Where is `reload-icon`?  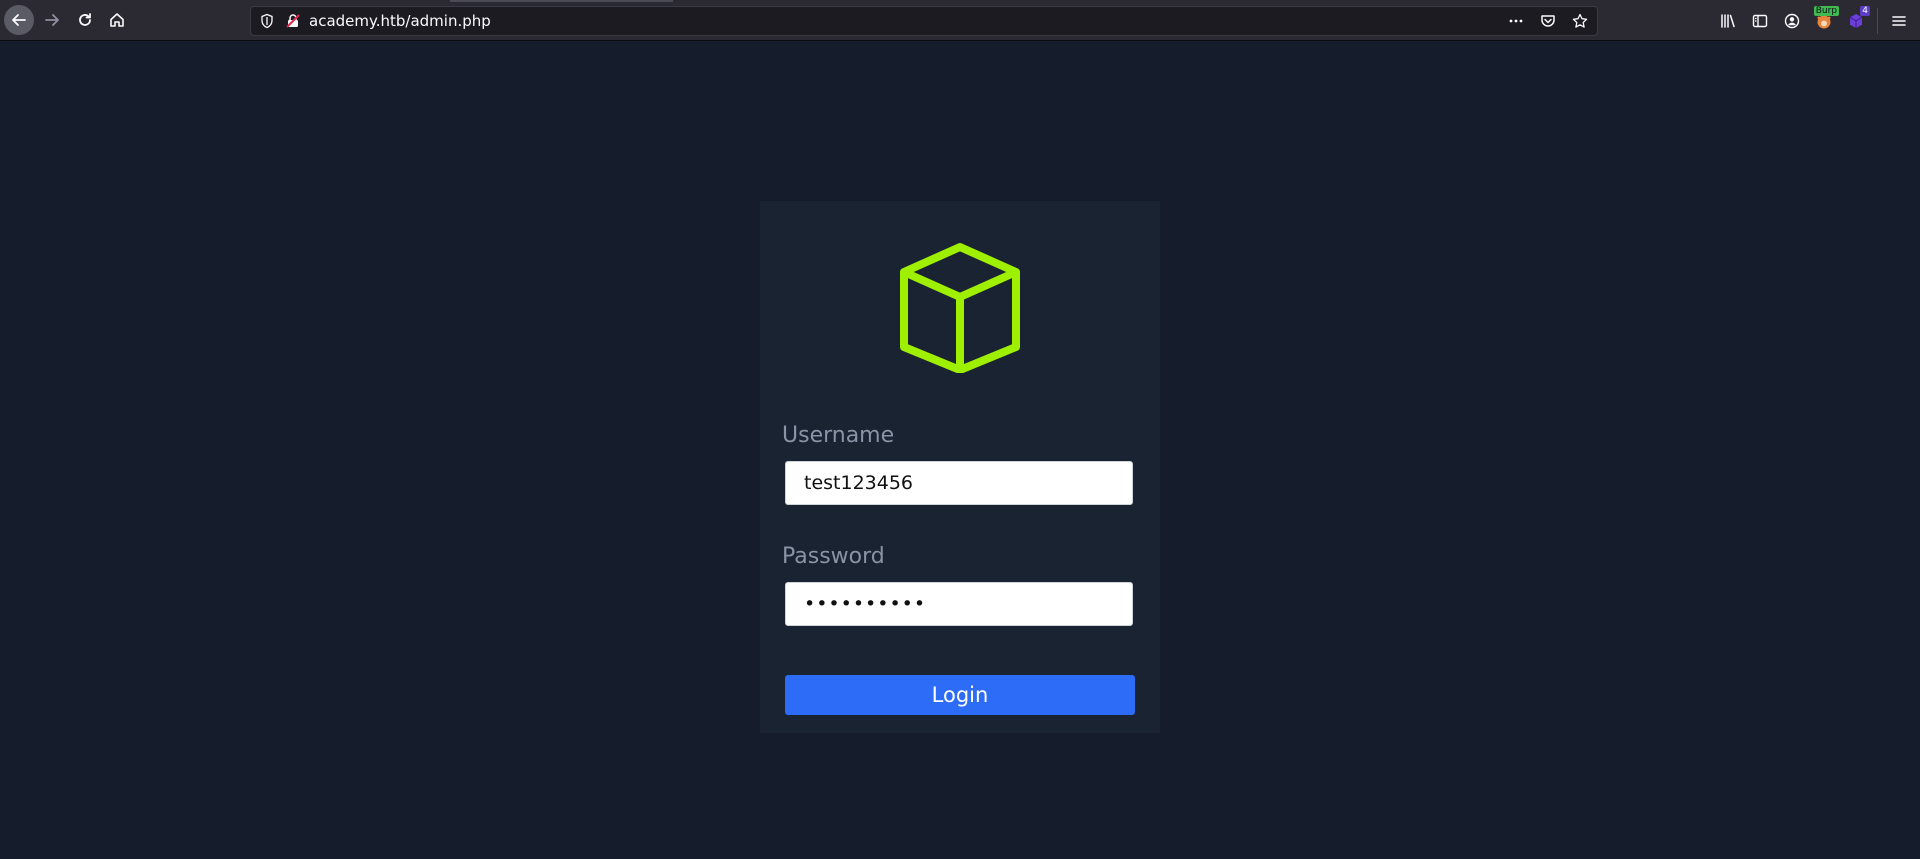
reload-icon is located at coordinates (85, 19).